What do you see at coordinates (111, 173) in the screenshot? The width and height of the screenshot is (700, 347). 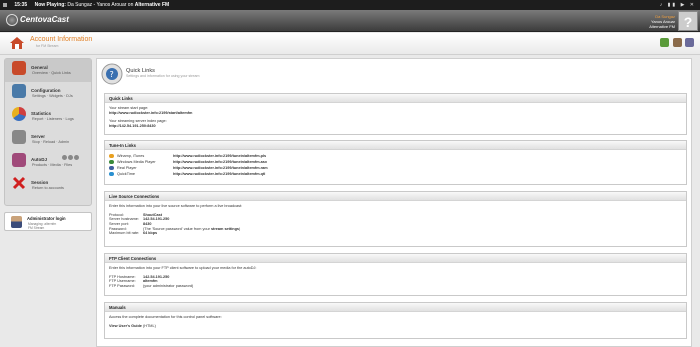 I see `quicktime-icon` at bounding box center [111, 173].